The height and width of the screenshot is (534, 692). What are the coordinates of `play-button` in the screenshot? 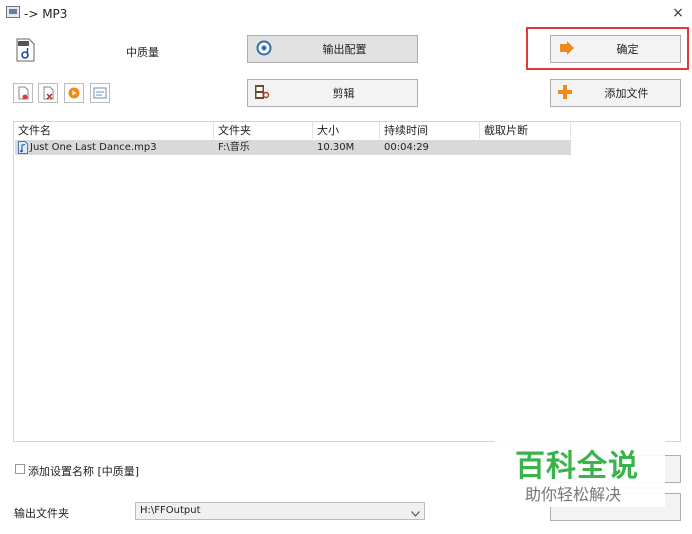 It's located at (74, 93).